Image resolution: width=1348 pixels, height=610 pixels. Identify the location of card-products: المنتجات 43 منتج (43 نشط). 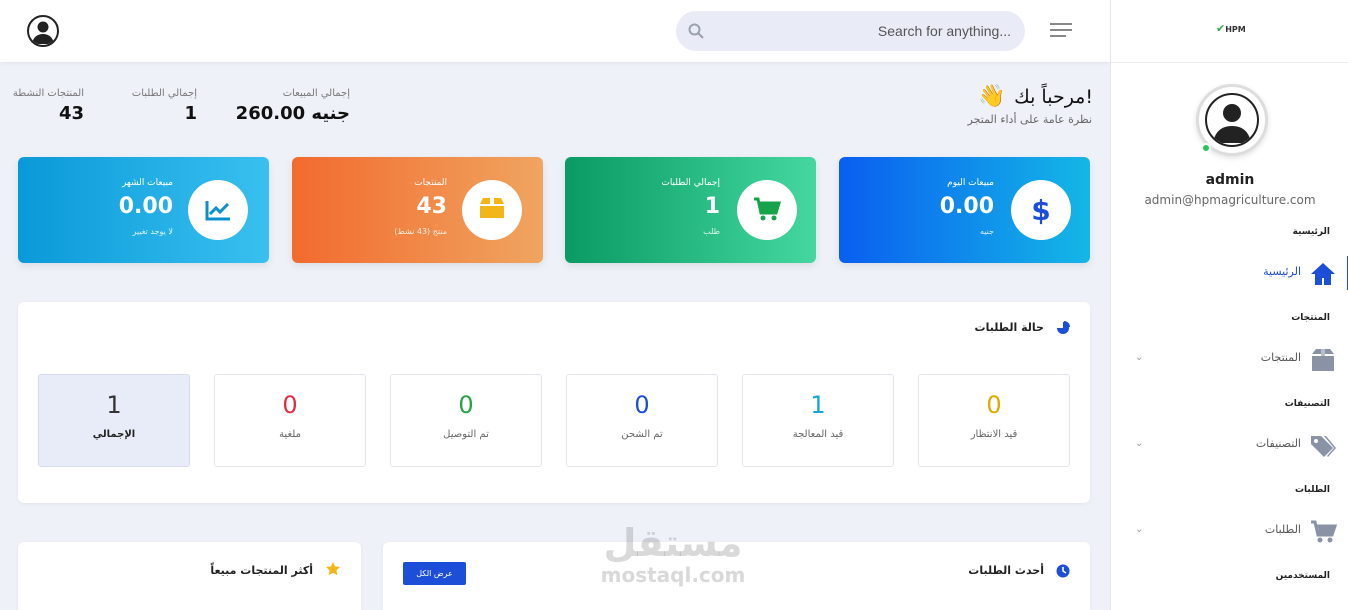
(417, 210).